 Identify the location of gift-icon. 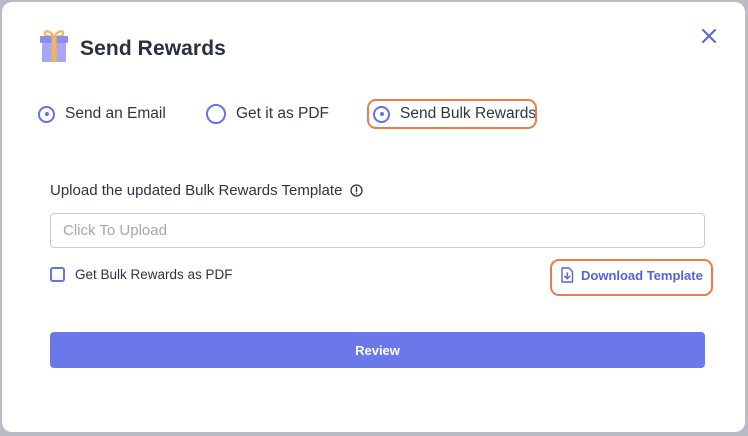
(54, 46).